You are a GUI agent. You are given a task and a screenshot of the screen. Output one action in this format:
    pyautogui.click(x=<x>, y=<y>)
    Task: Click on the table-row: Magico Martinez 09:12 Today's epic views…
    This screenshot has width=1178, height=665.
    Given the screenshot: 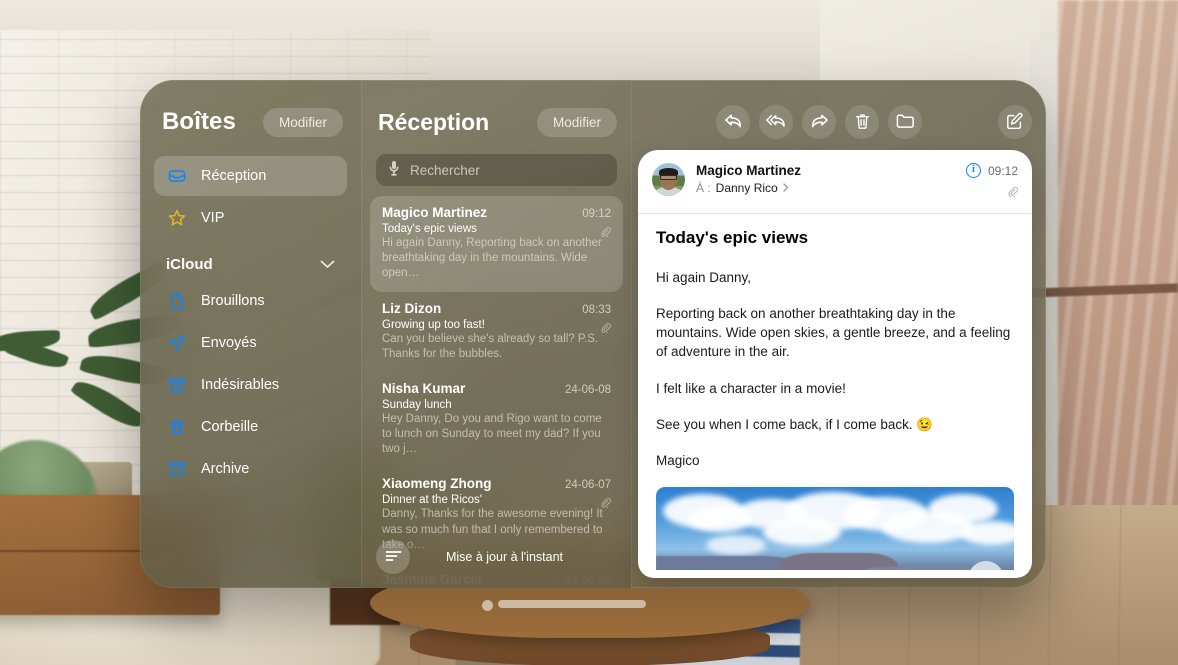 What is the action you would take?
    pyautogui.click(x=496, y=244)
    